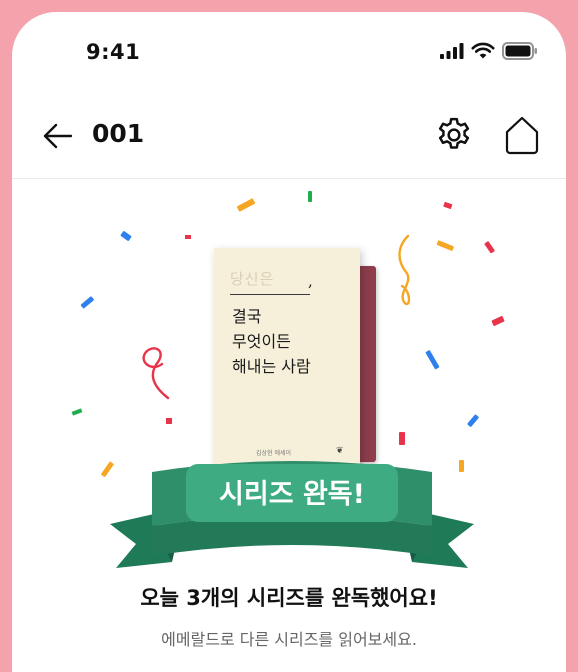 Image resolution: width=578 pixels, height=672 pixels. I want to click on book-subtitle: 당신은, so click(252, 279).